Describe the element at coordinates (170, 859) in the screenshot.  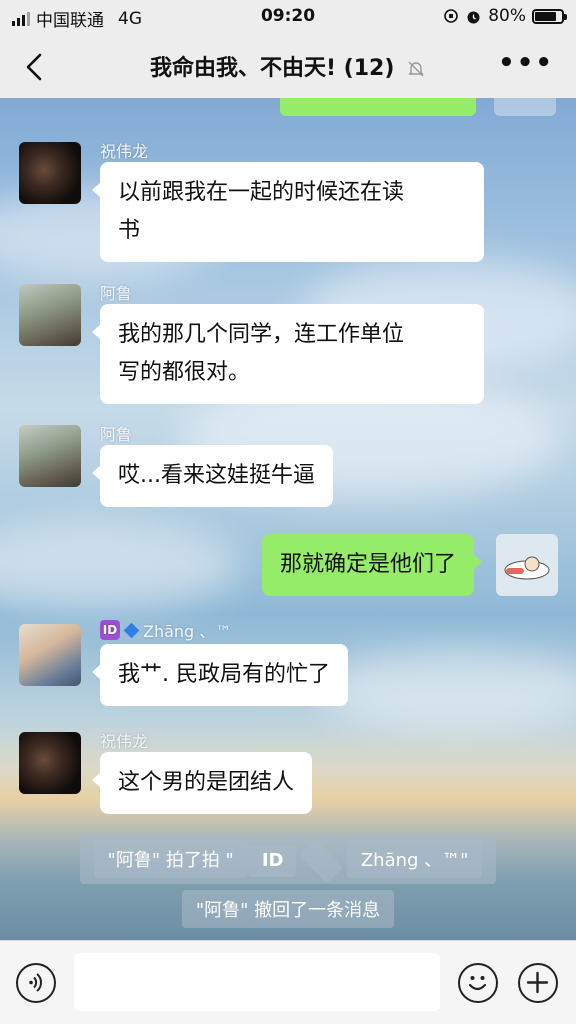
I see `pat-prefix: "阿鲁" 拍了拍 "` at that location.